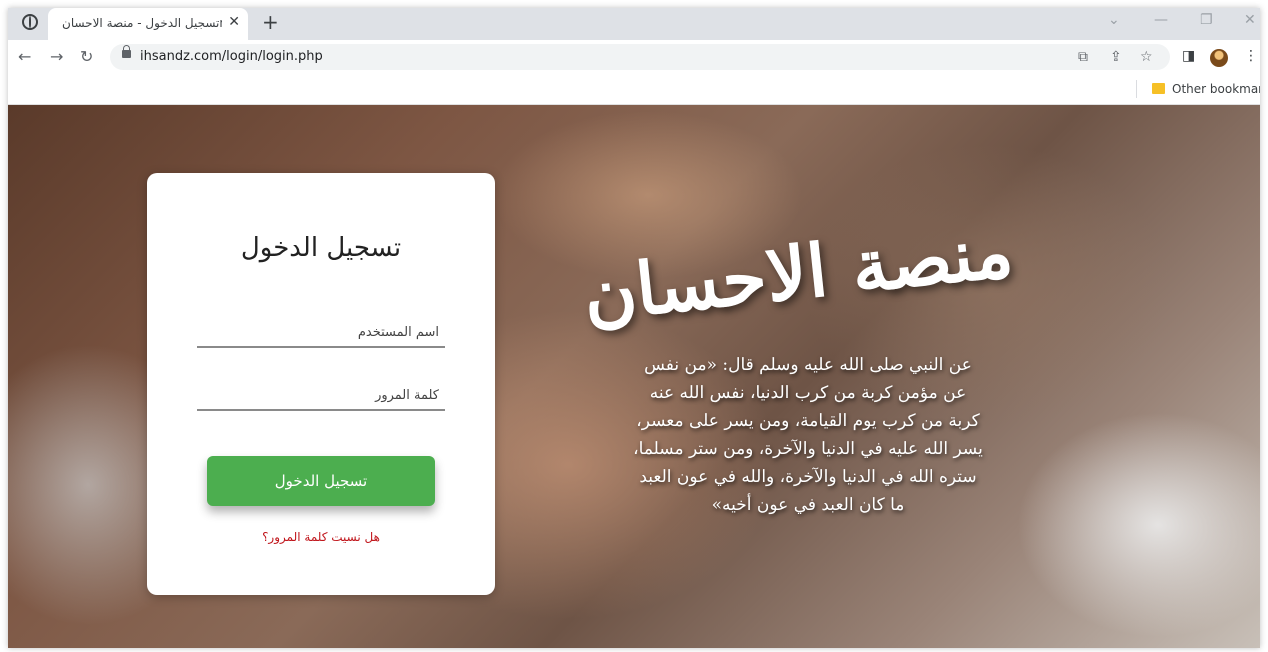  Describe the element at coordinates (56, 56) in the screenshot. I see `forward-arrow-icon: →` at that location.